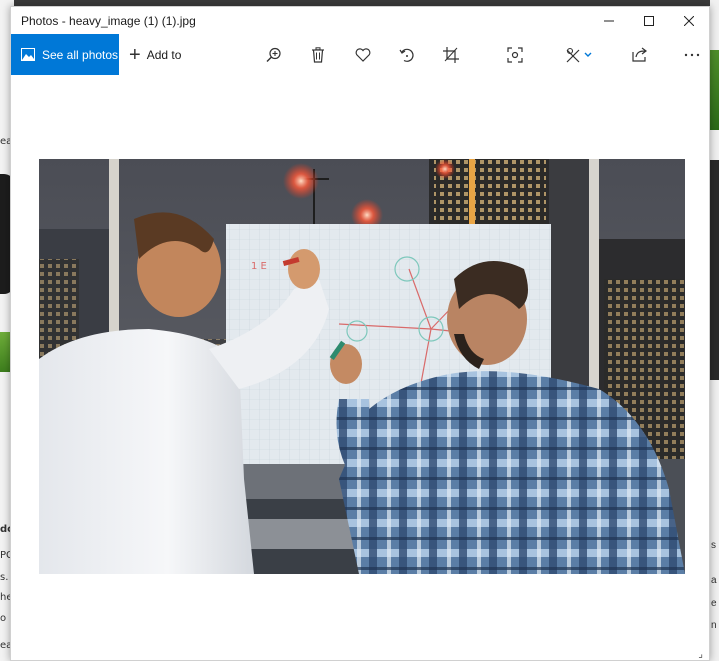 Image resolution: width=719 pixels, height=661 pixels. What do you see at coordinates (714, 90) in the screenshot?
I see `background-image-green` at bounding box center [714, 90].